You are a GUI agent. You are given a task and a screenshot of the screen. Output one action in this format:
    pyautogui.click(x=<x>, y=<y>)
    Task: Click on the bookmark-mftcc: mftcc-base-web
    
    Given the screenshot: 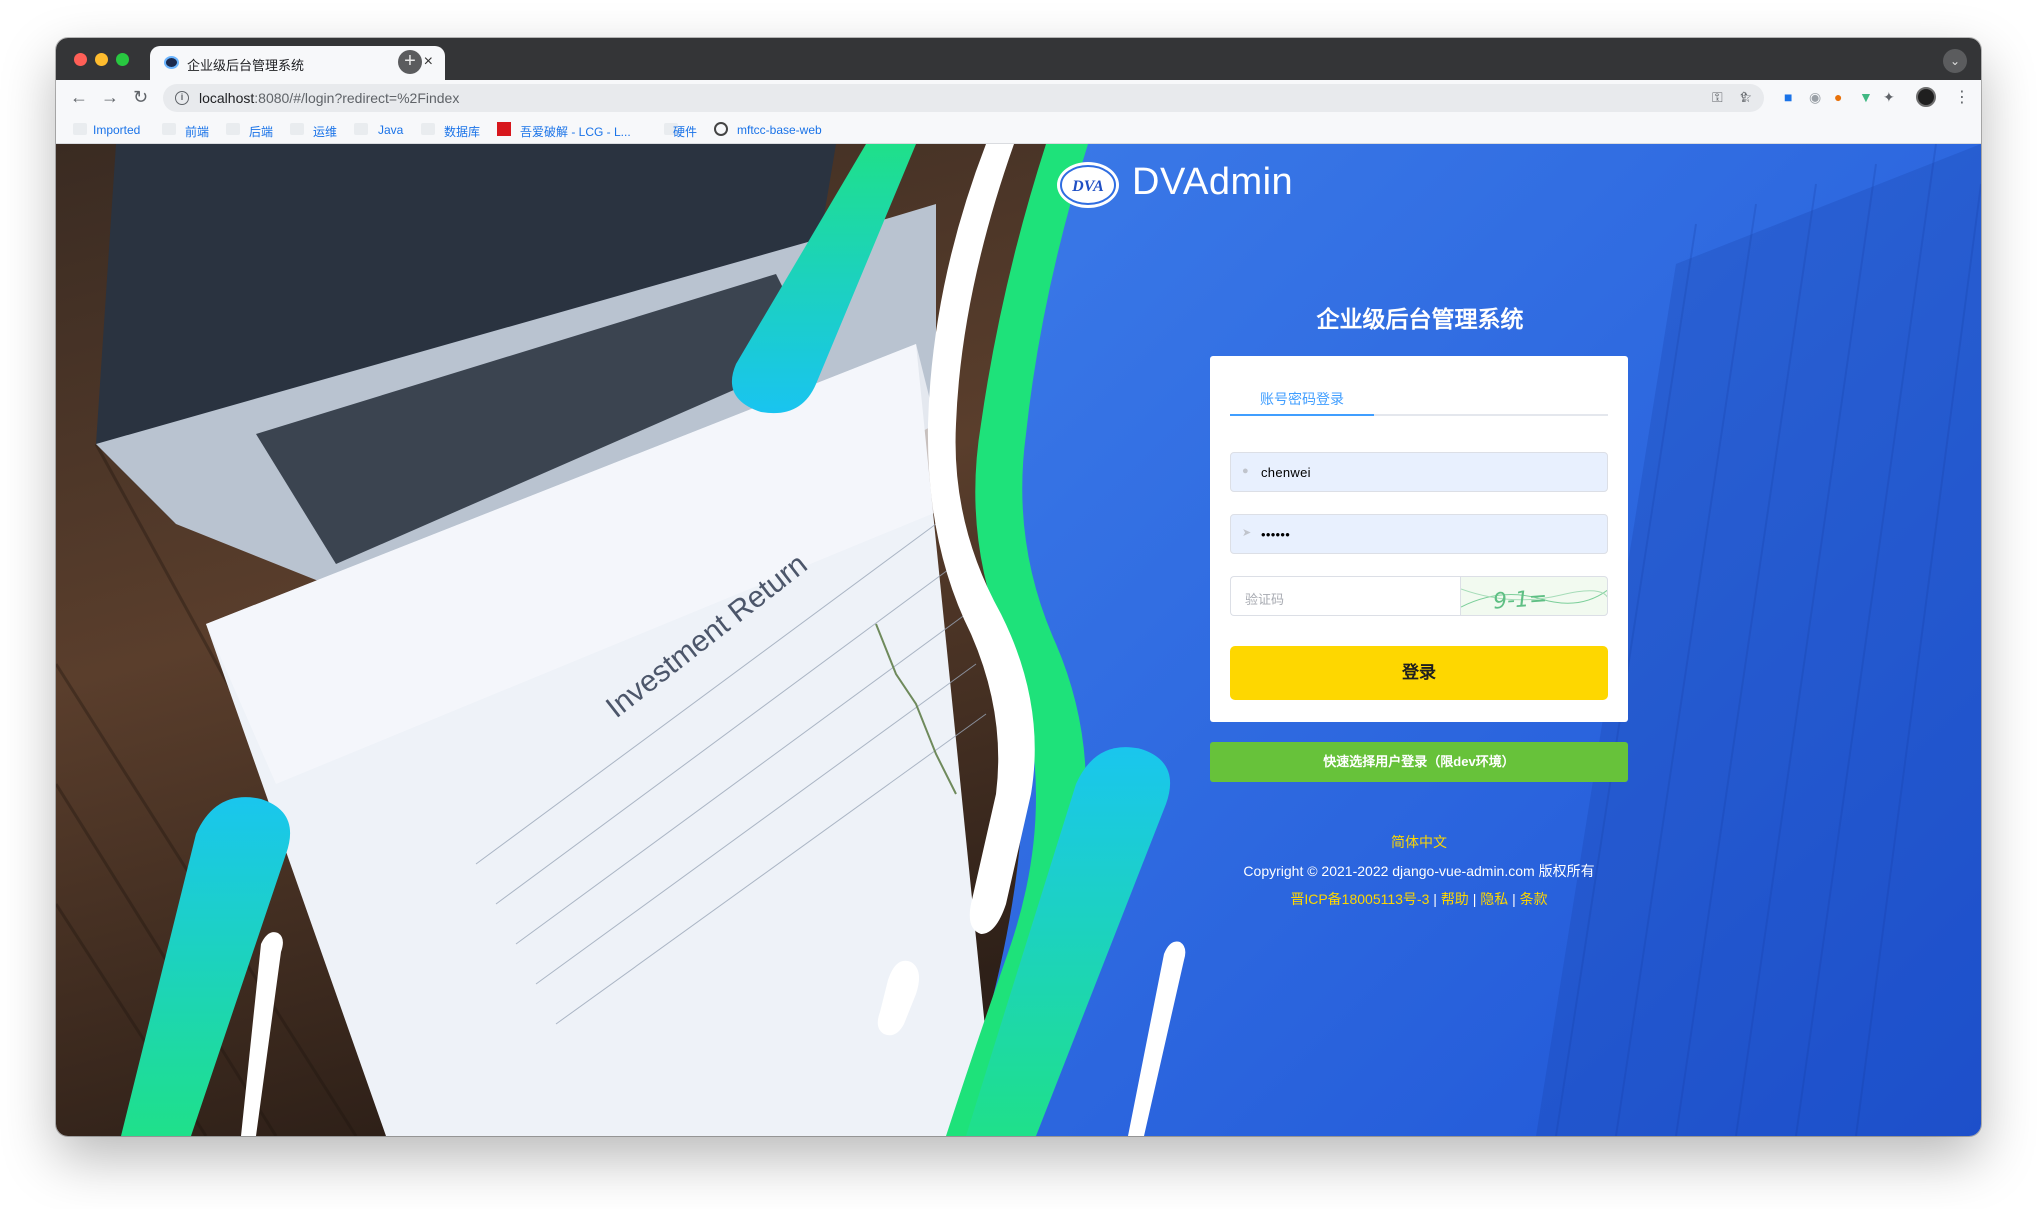 What is the action you would take?
    pyautogui.click(x=779, y=130)
    